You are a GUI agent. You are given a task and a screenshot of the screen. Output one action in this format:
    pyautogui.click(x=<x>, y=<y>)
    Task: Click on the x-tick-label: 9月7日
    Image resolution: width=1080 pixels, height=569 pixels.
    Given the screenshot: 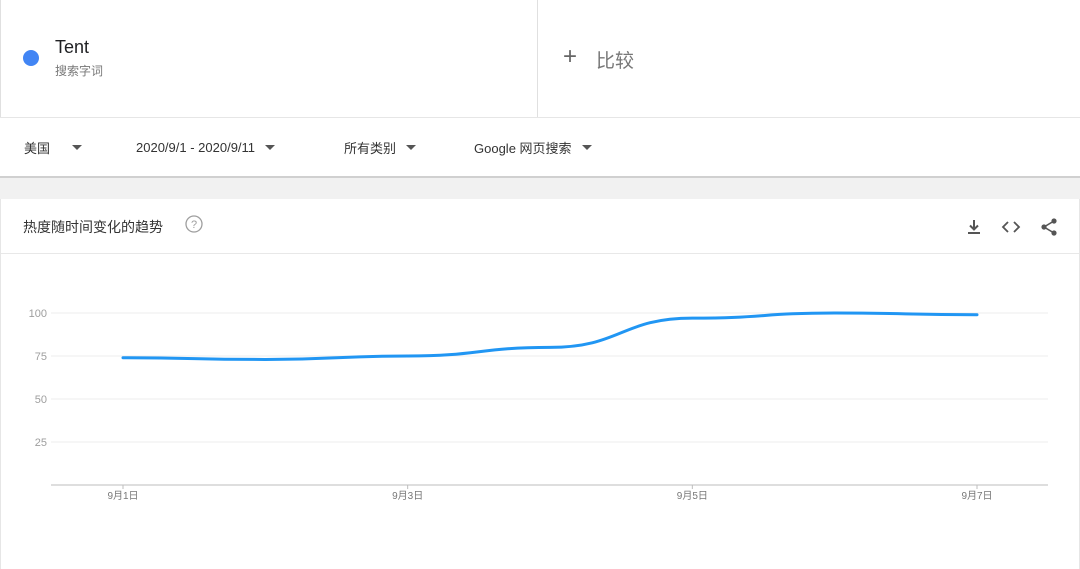 What is the action you would take?
    pyautogui.click(x=976, y=496)
    